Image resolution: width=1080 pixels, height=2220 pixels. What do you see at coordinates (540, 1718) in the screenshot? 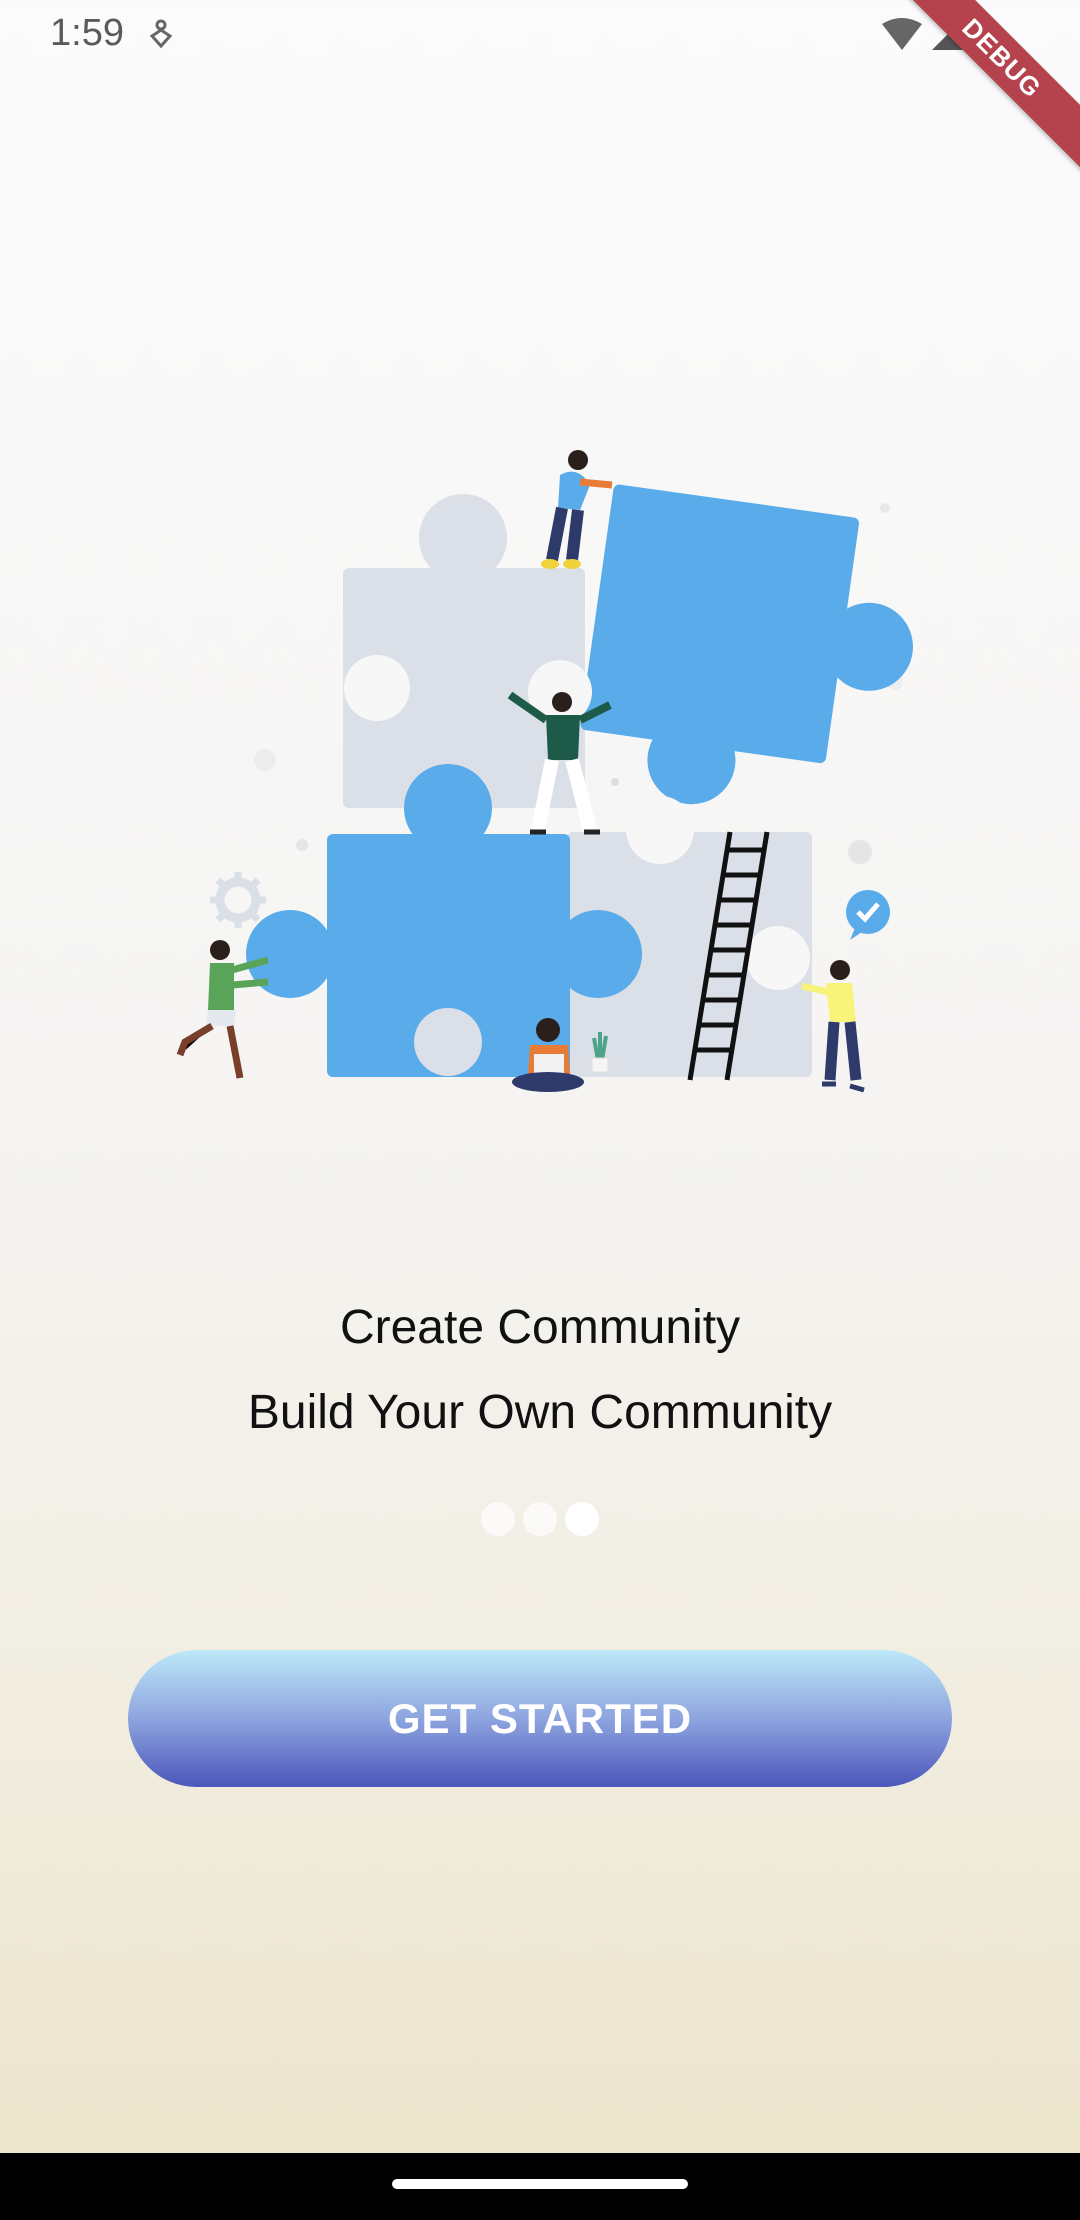
I see `get-started-button: GET STARTED` at bounding box center [540, 1718].